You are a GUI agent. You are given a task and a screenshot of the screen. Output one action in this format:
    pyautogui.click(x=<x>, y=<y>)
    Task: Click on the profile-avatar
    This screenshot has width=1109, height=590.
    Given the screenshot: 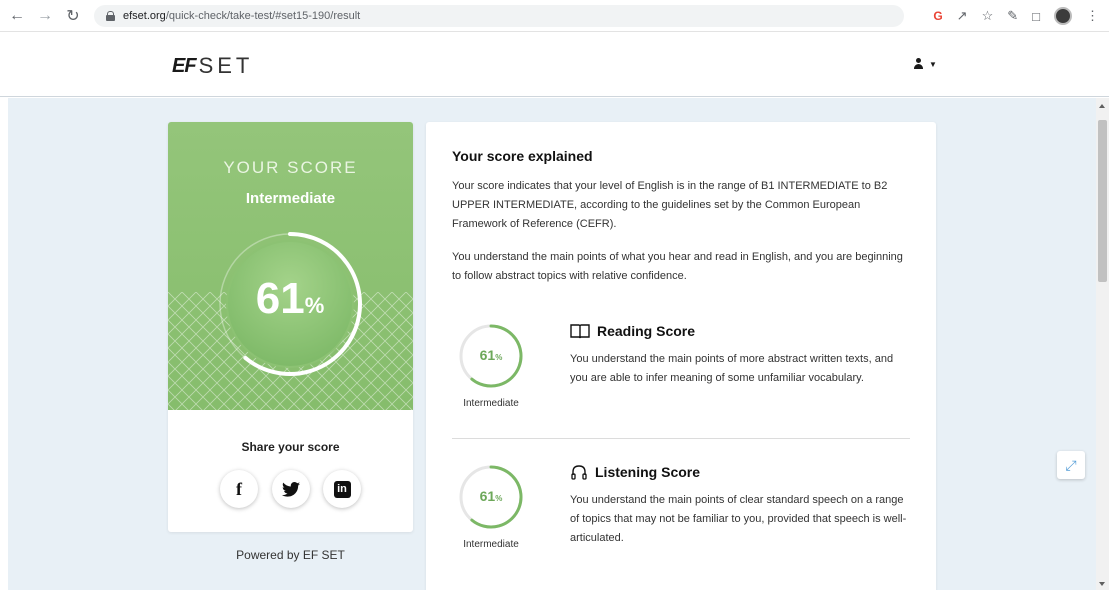 What is the action you would take?
    pyautogui.click(x=1063, y=16)
    